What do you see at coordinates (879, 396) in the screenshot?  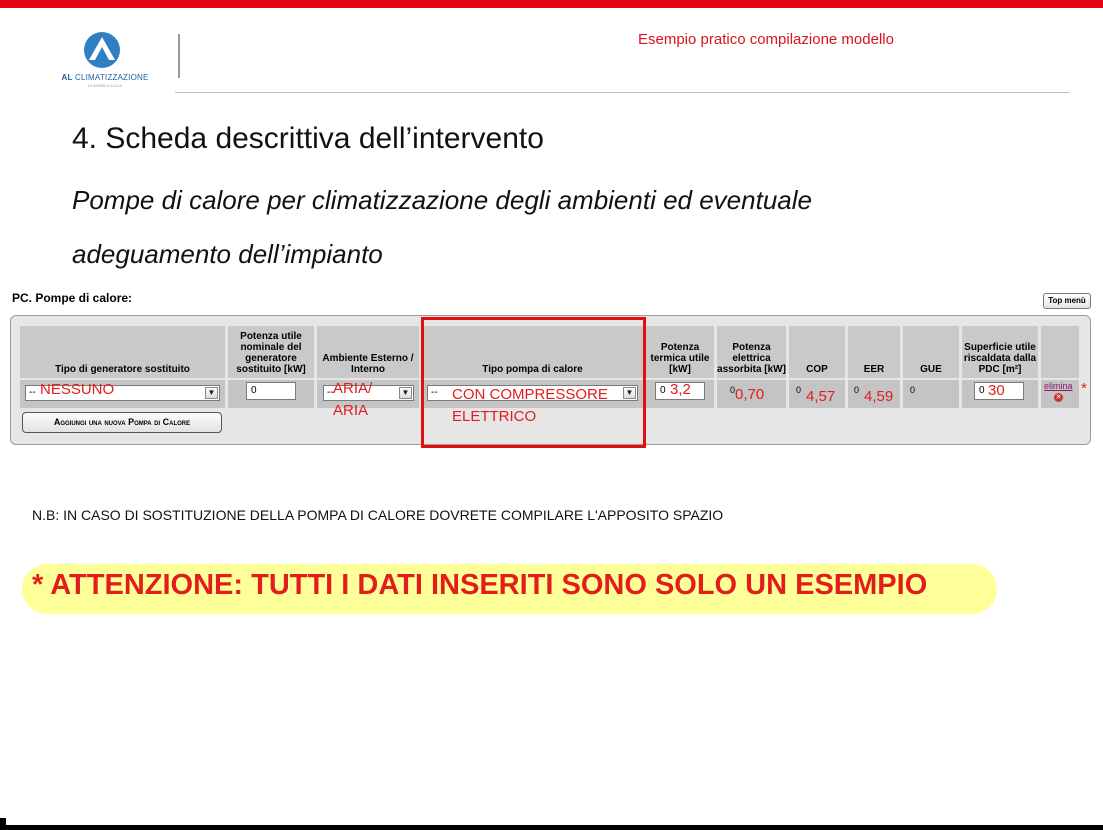 I see `annotation-eer: 4,59` at bounding box center [879, 396].